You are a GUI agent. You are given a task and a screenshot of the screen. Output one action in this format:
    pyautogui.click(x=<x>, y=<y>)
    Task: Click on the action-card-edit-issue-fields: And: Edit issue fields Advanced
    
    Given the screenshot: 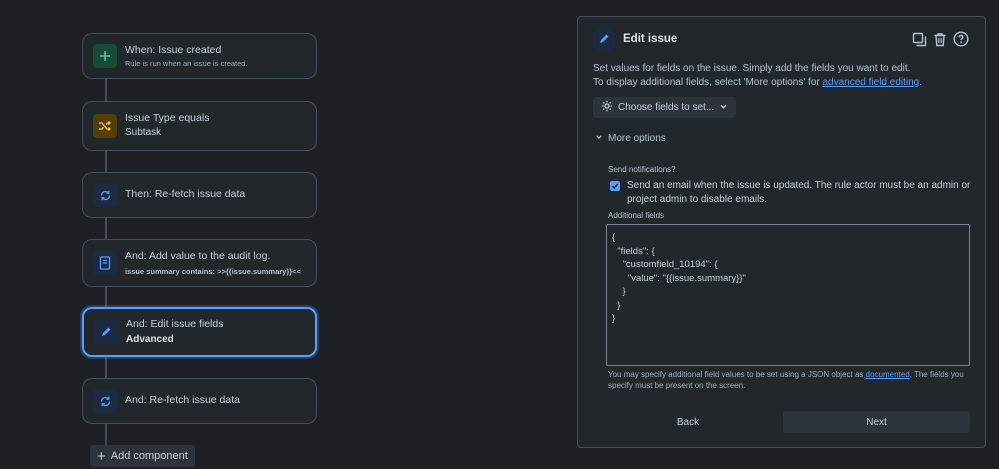 What is the action you would take?
    pyautogui.click(x=199, y=332)
    